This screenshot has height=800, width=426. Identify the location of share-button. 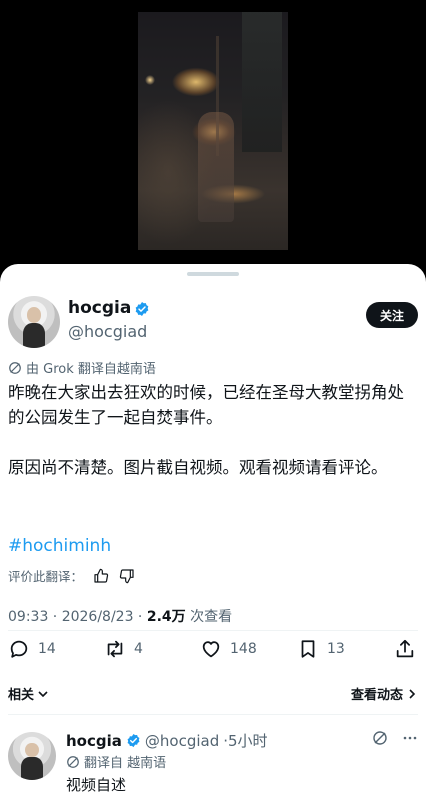
(405, 649).